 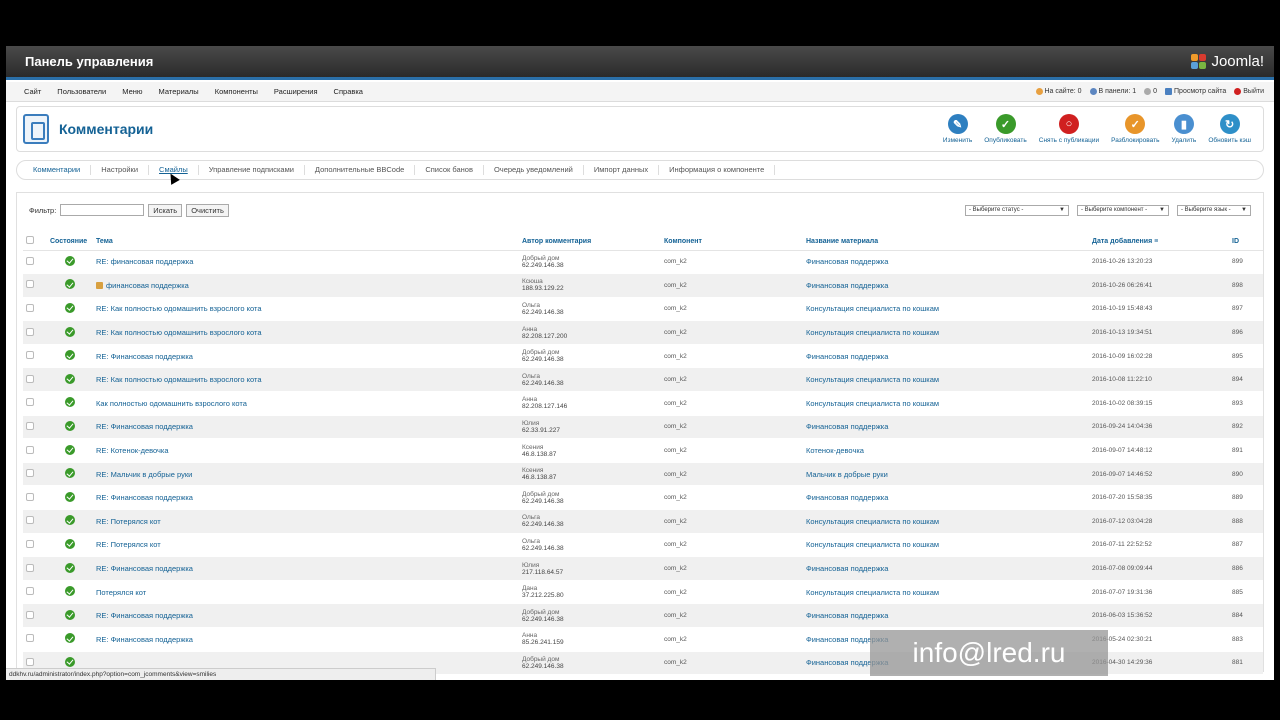 I want to click on comment-topic-link: Потерялся кот, so click(x=121, y=592).